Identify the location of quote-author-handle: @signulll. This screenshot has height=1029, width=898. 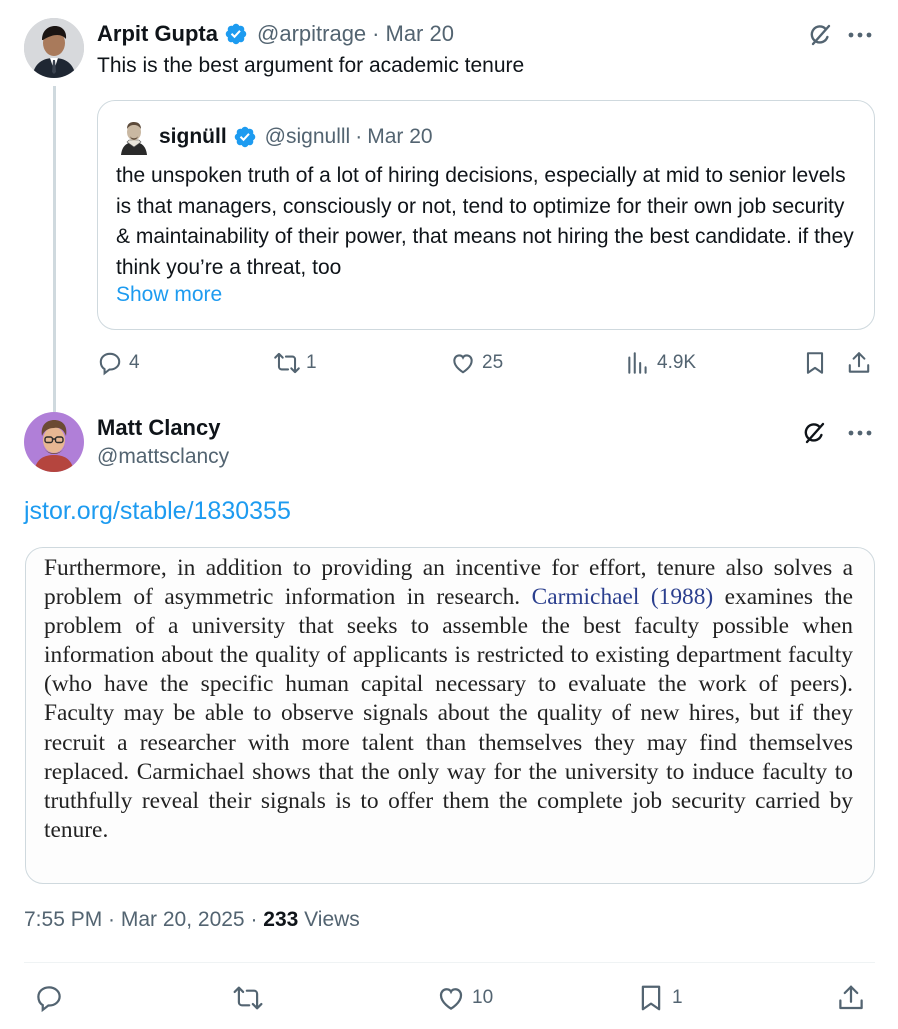
(308, 137).